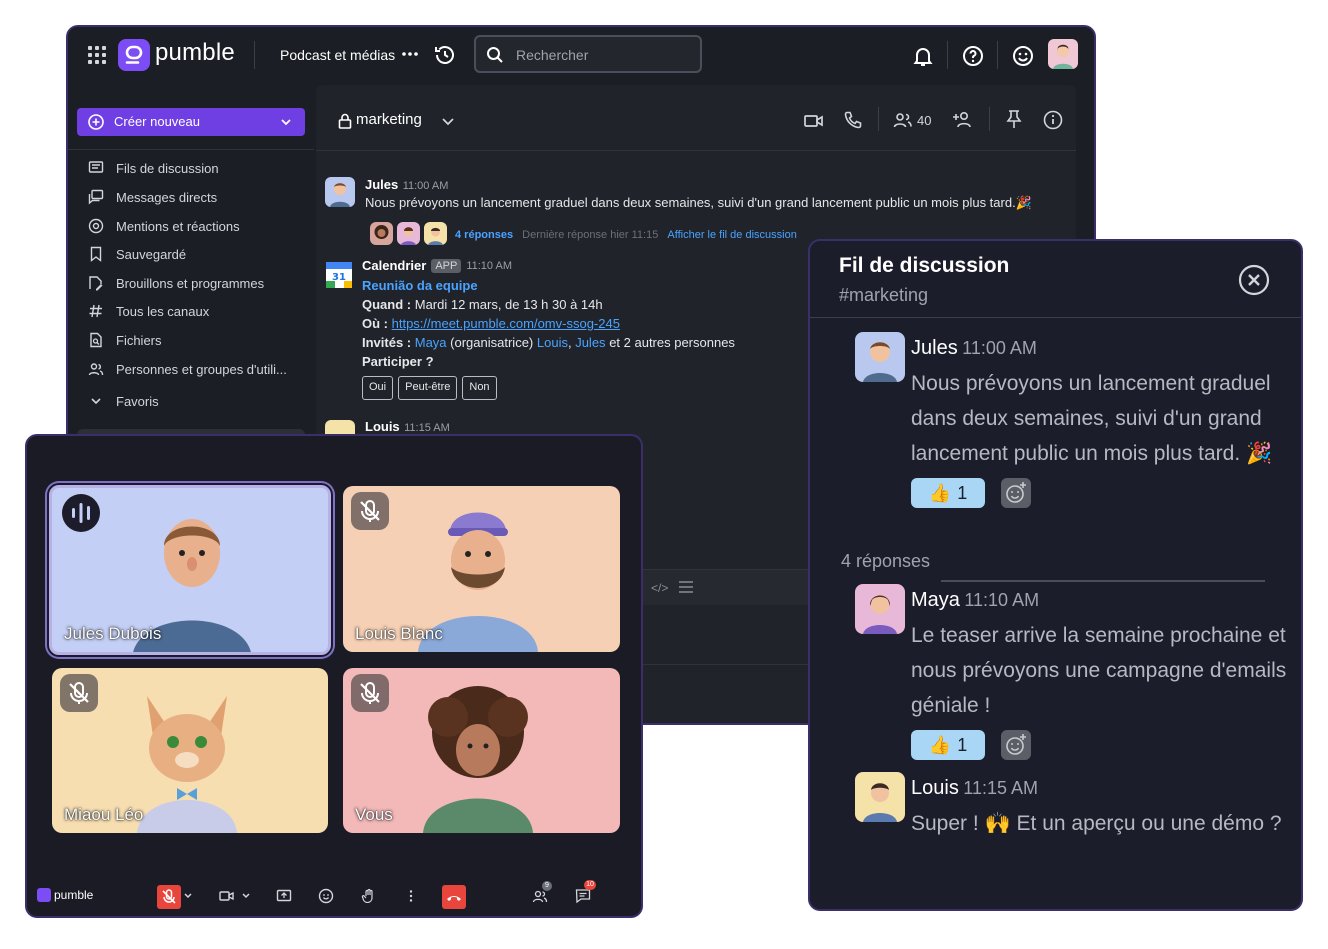 Image resolution: width=1328 pixels, height=949 pixels. I want to click on message-line: nous prévoyons une campagne d'emails, so click(1099, 670).